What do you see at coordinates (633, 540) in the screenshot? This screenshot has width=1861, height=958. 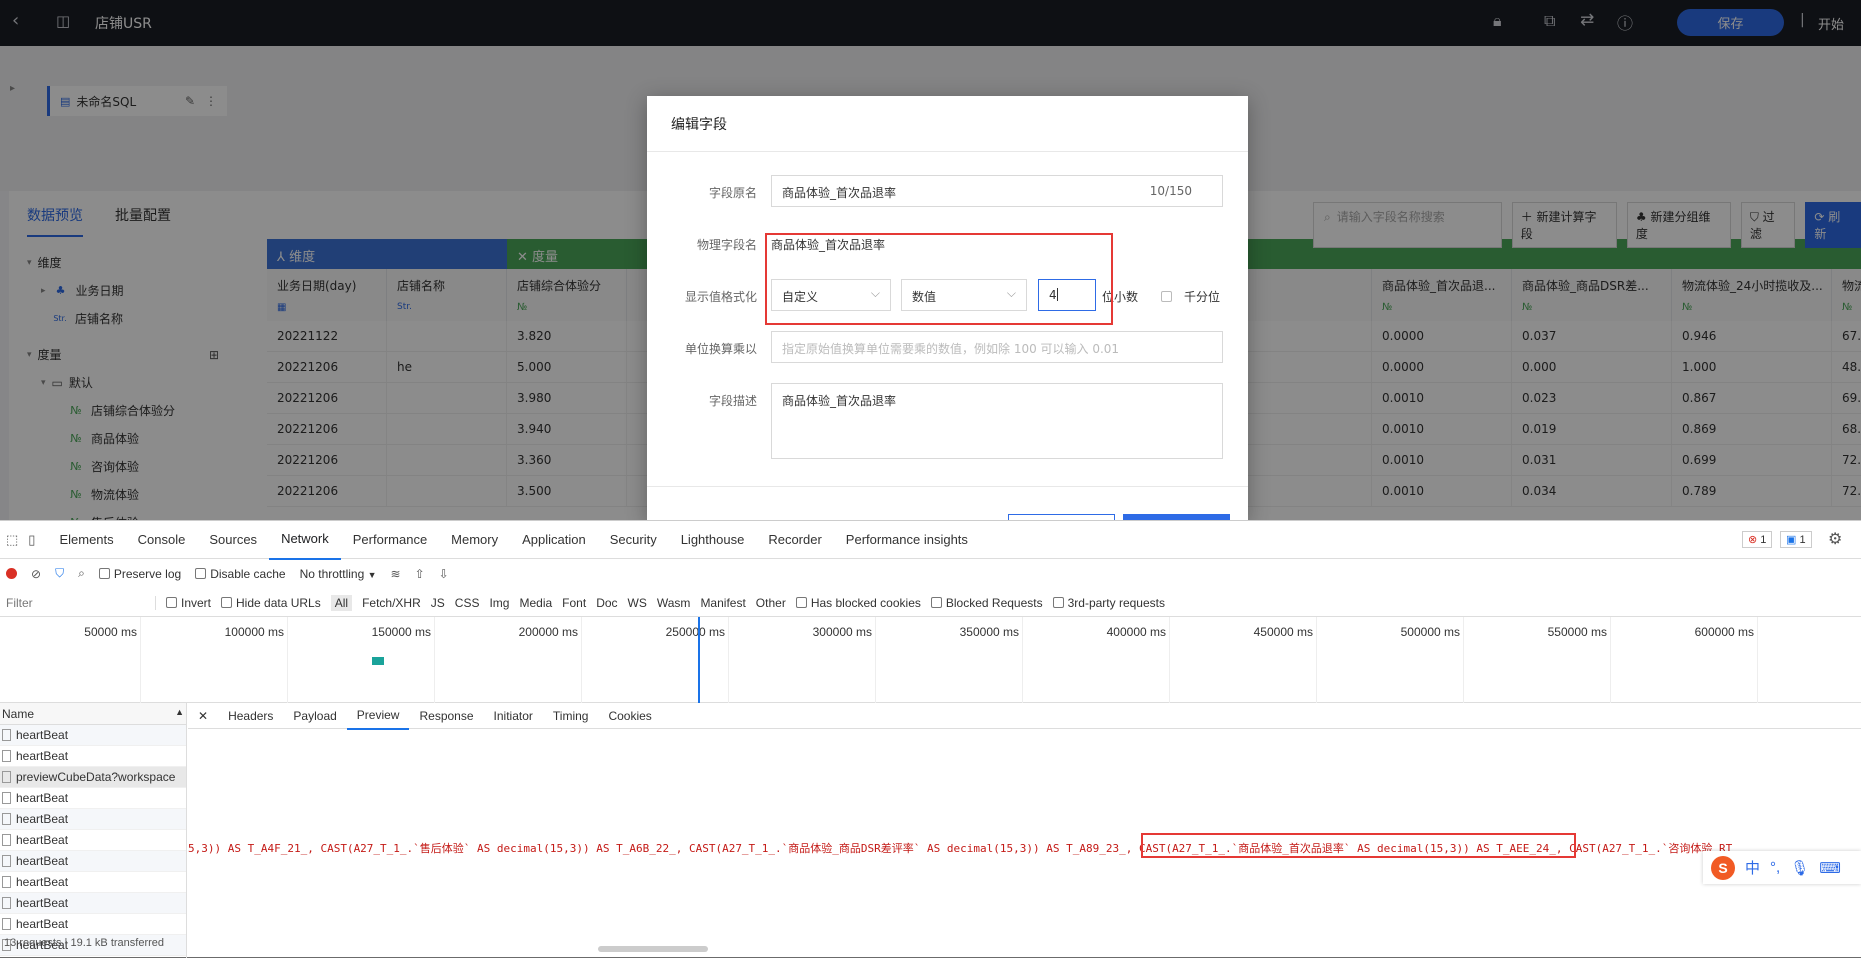 I see `tab-security: Security` at bounding box center [633, 540].